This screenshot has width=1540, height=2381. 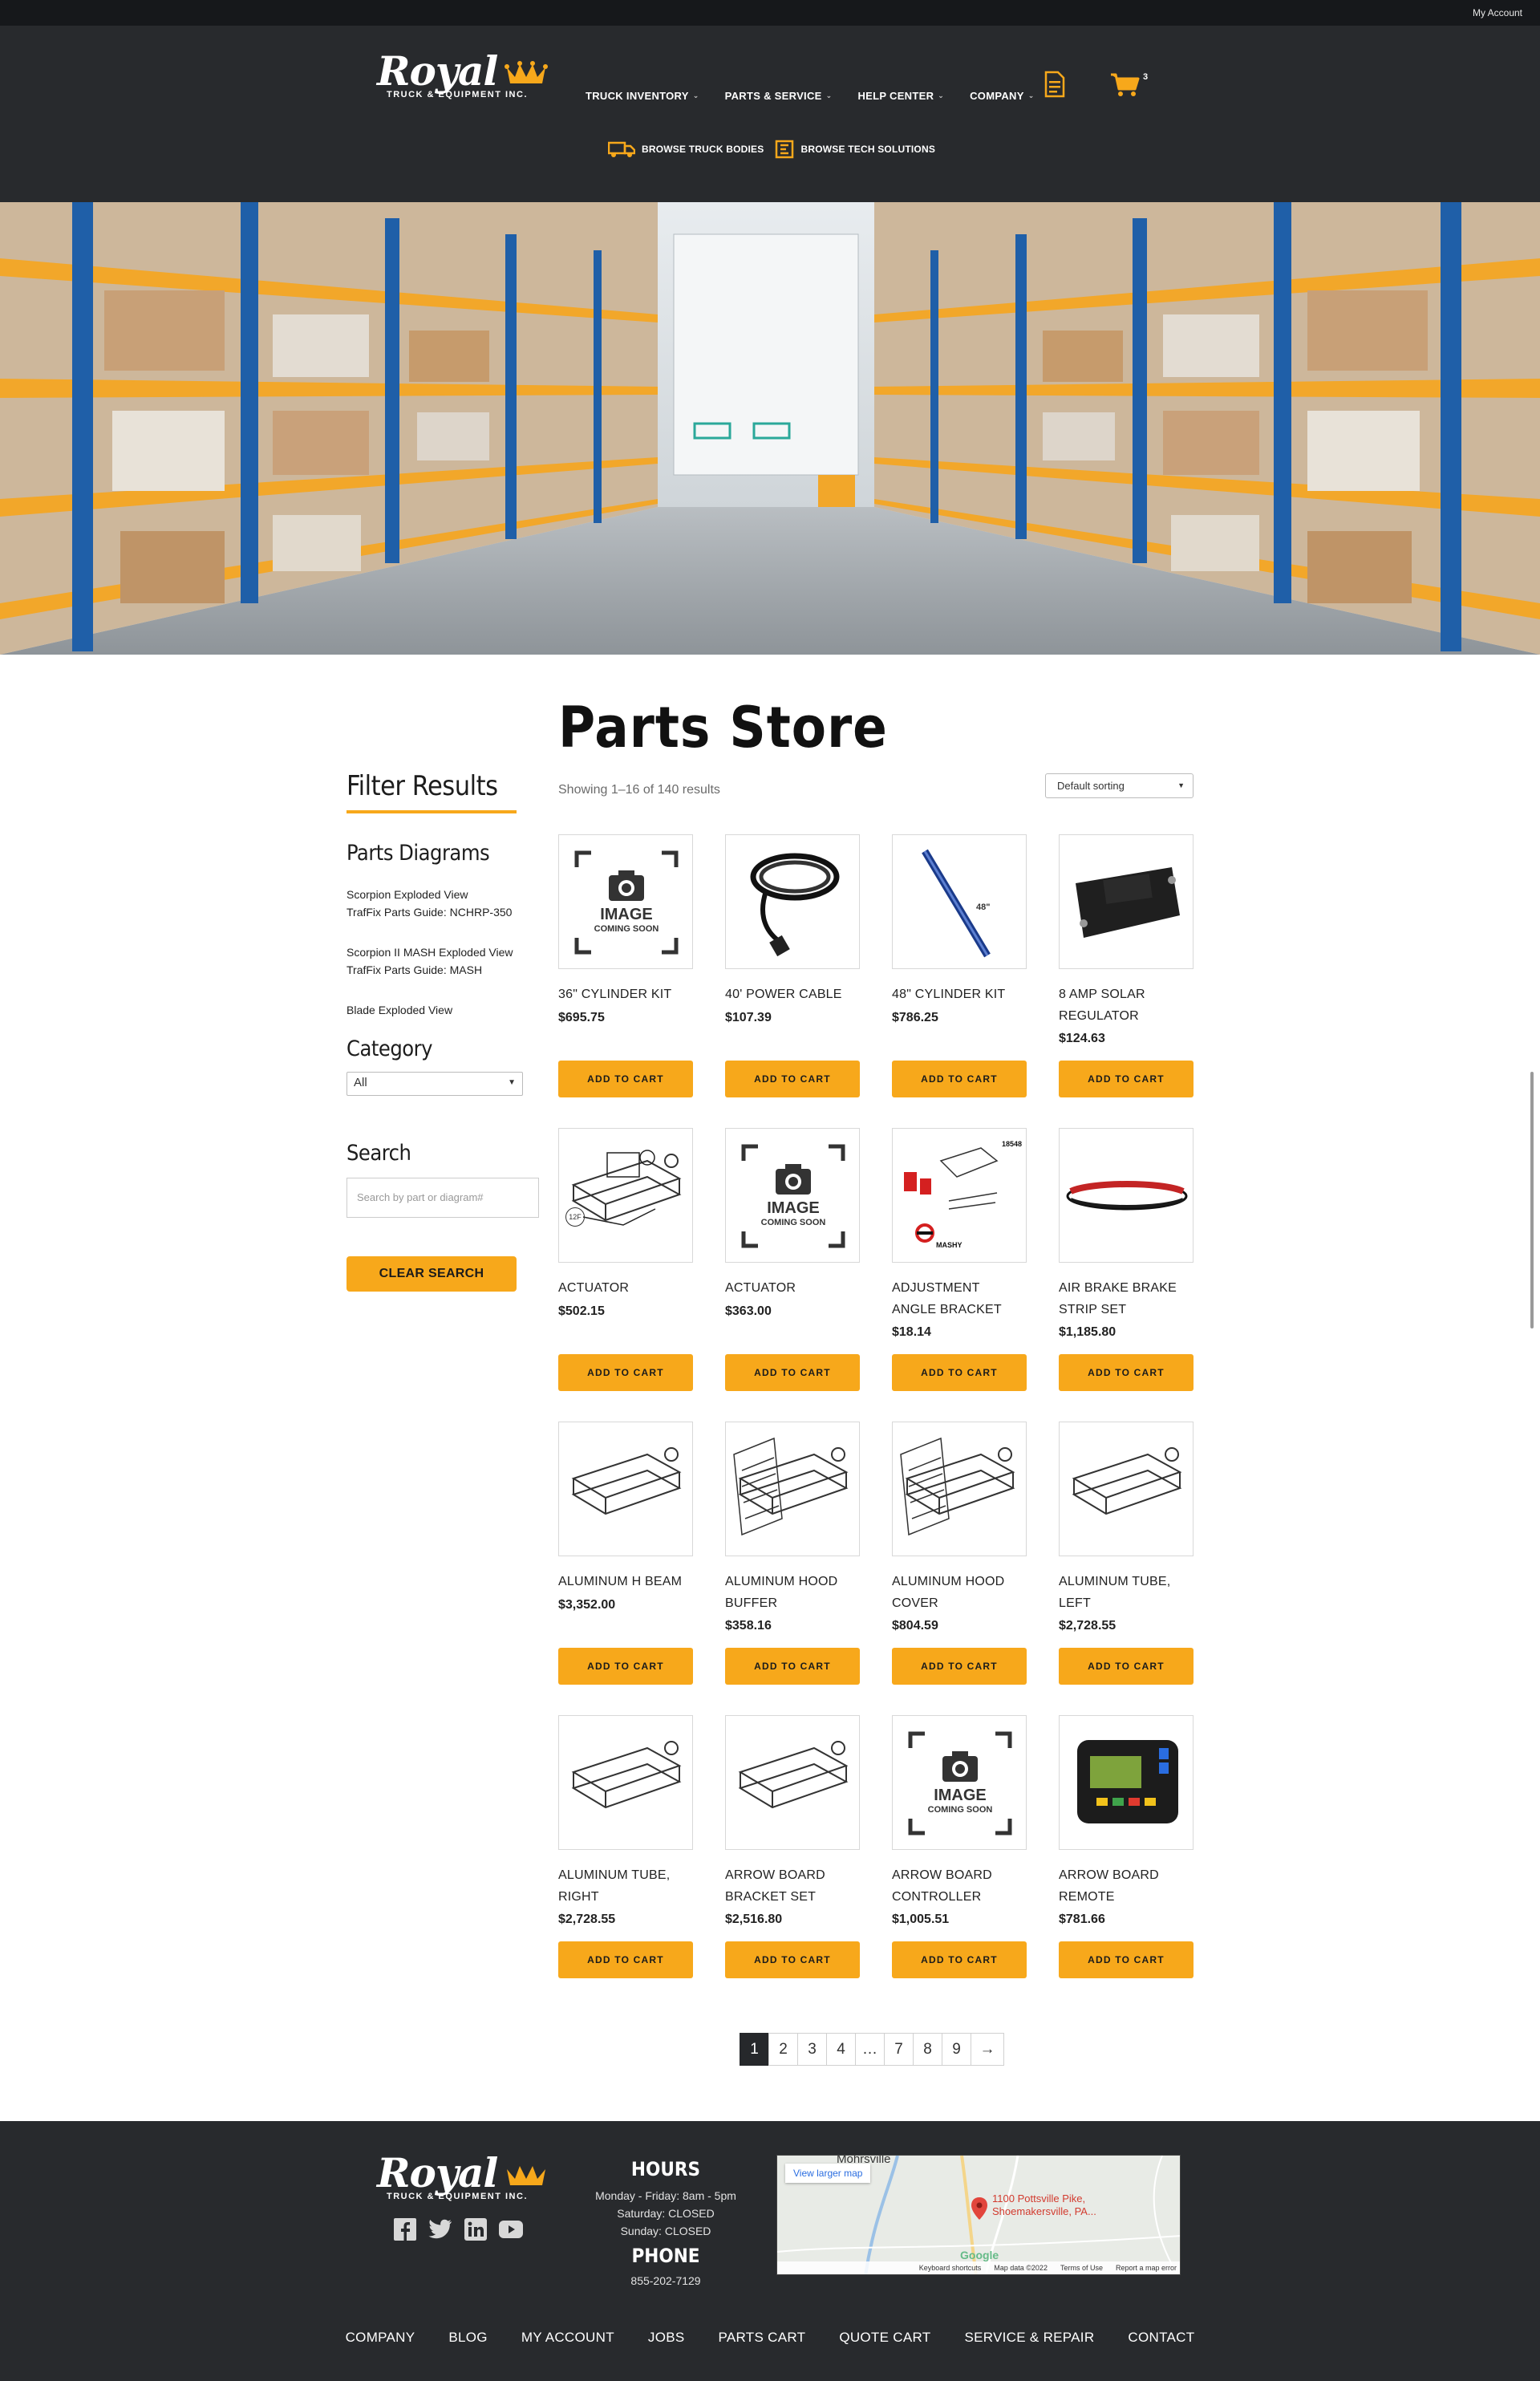 I want to click on map-footer-link: Terms of Use, so click(x=1081, y=2268).